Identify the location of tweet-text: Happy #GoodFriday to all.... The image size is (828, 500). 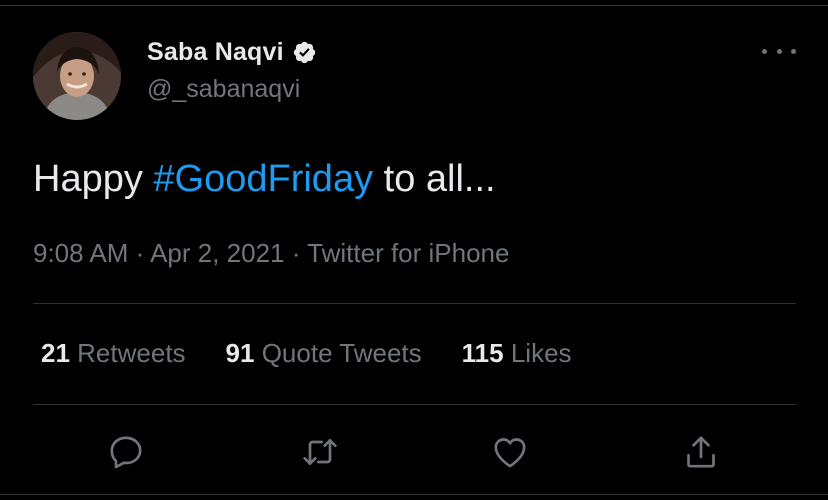
(264, 179).